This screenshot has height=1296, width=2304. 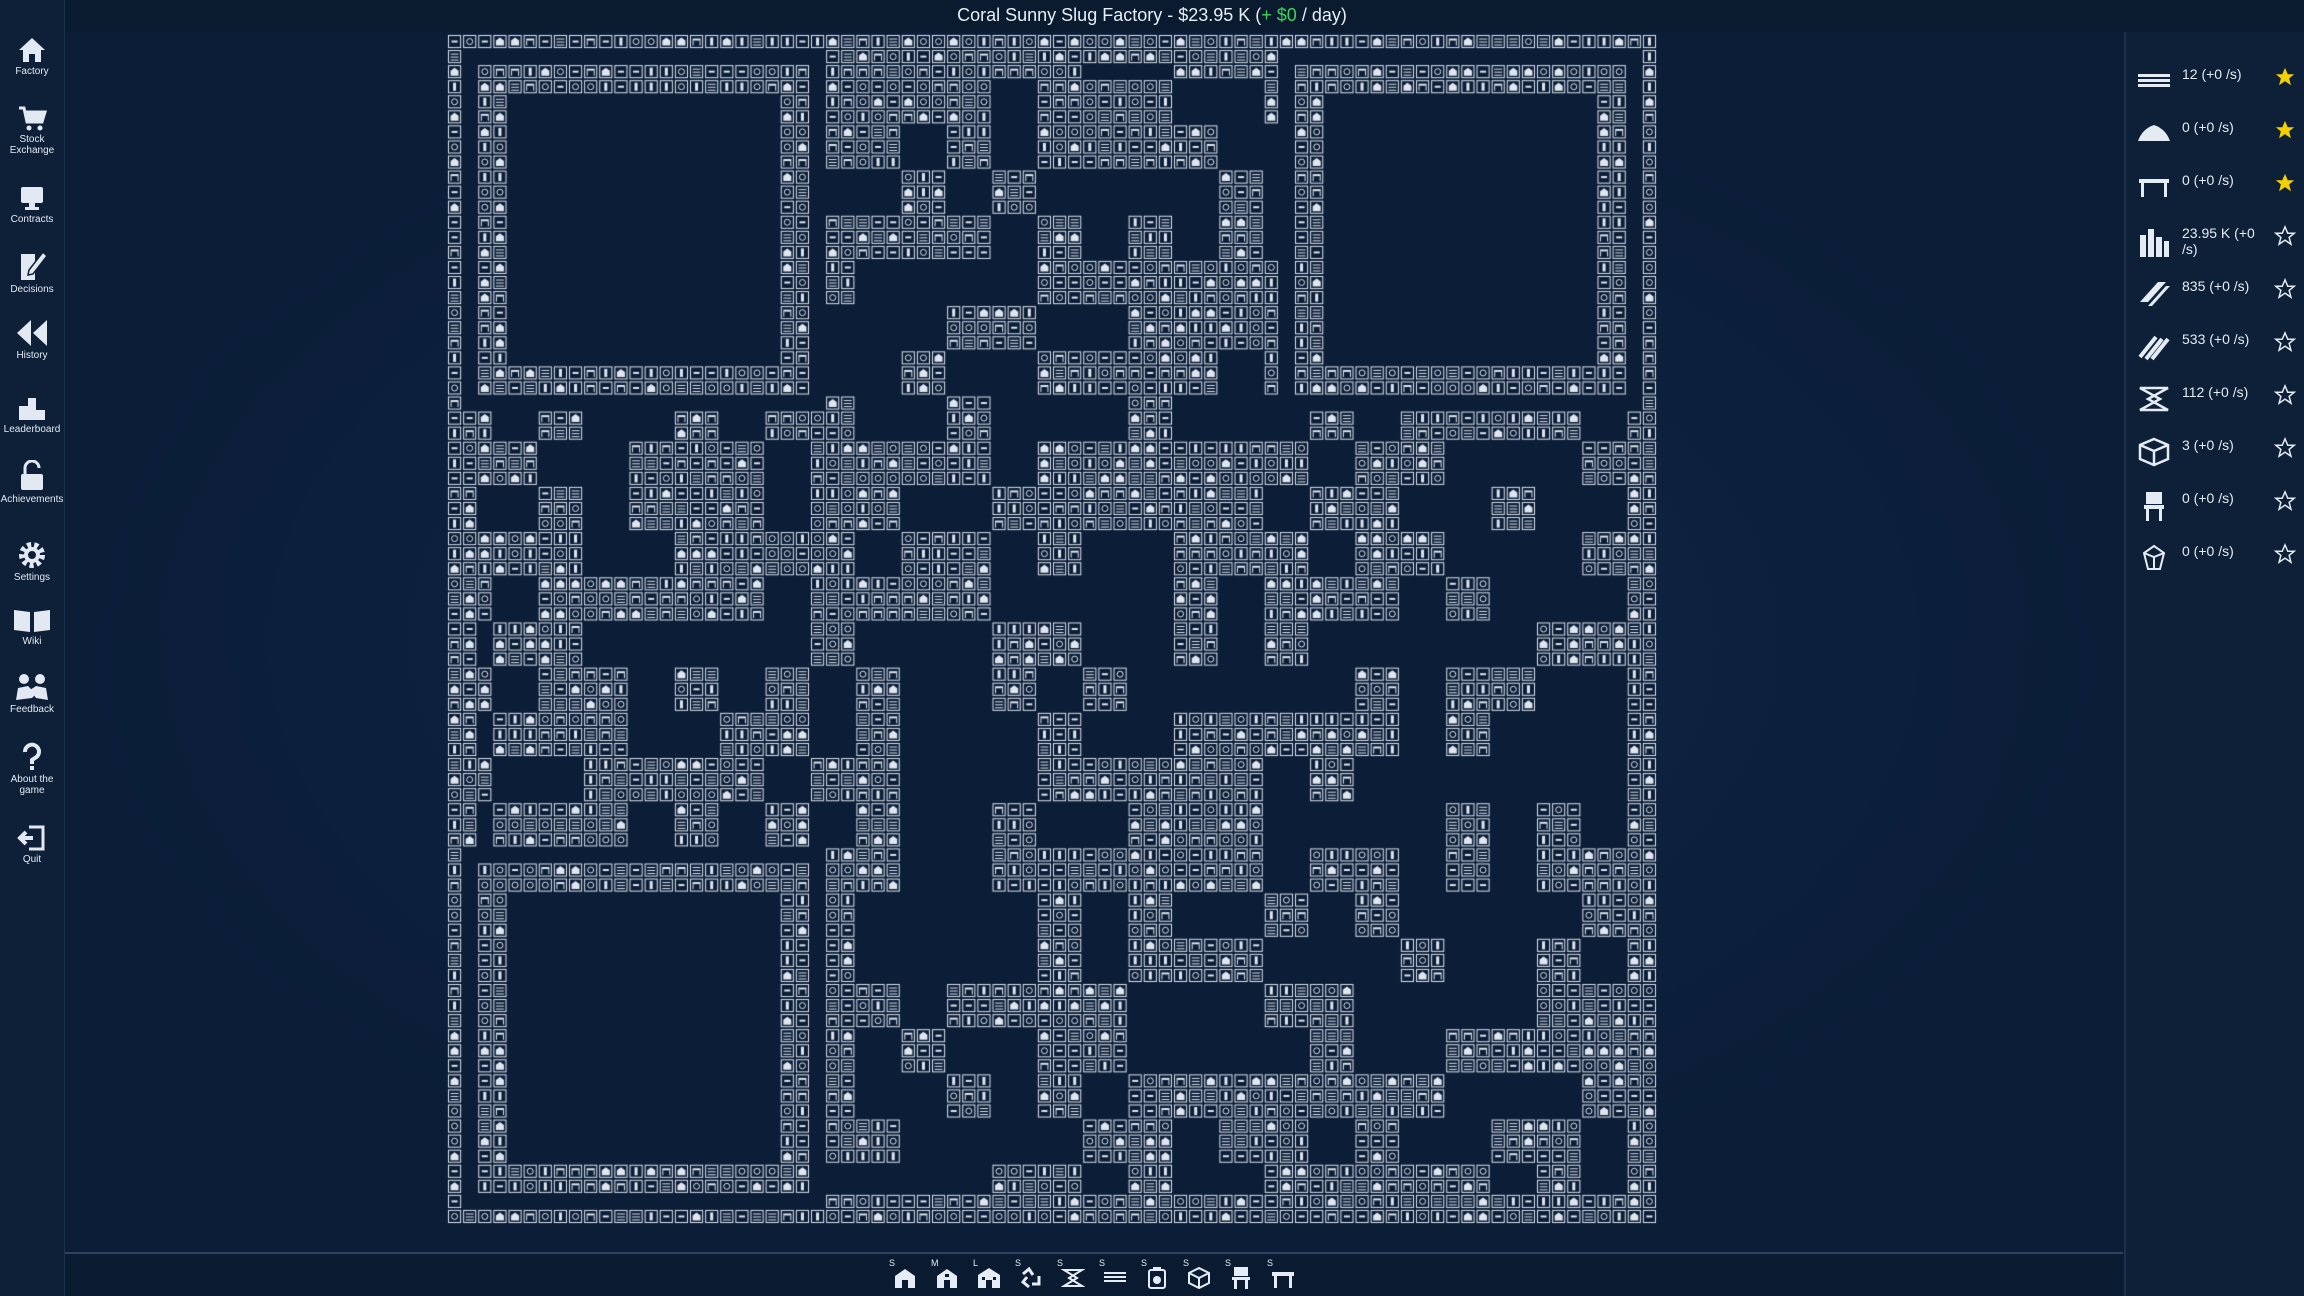 I want to click on exit-icon, so click(x=31, y=838).